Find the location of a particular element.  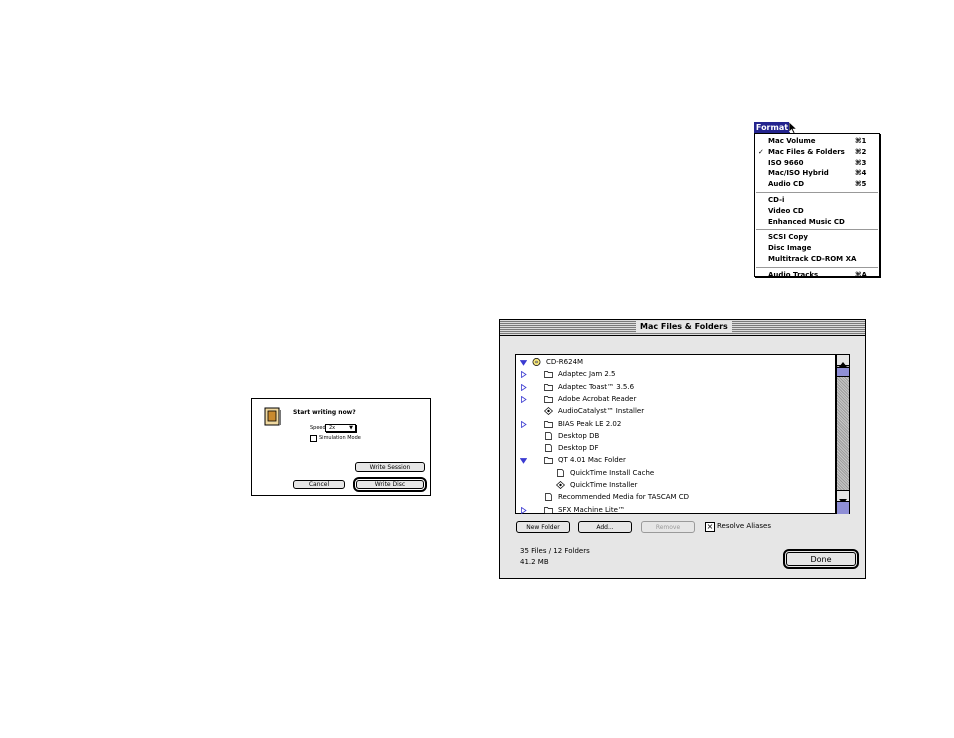

list-item-name: QuickTime Installer is located at coordinates (604, 485).